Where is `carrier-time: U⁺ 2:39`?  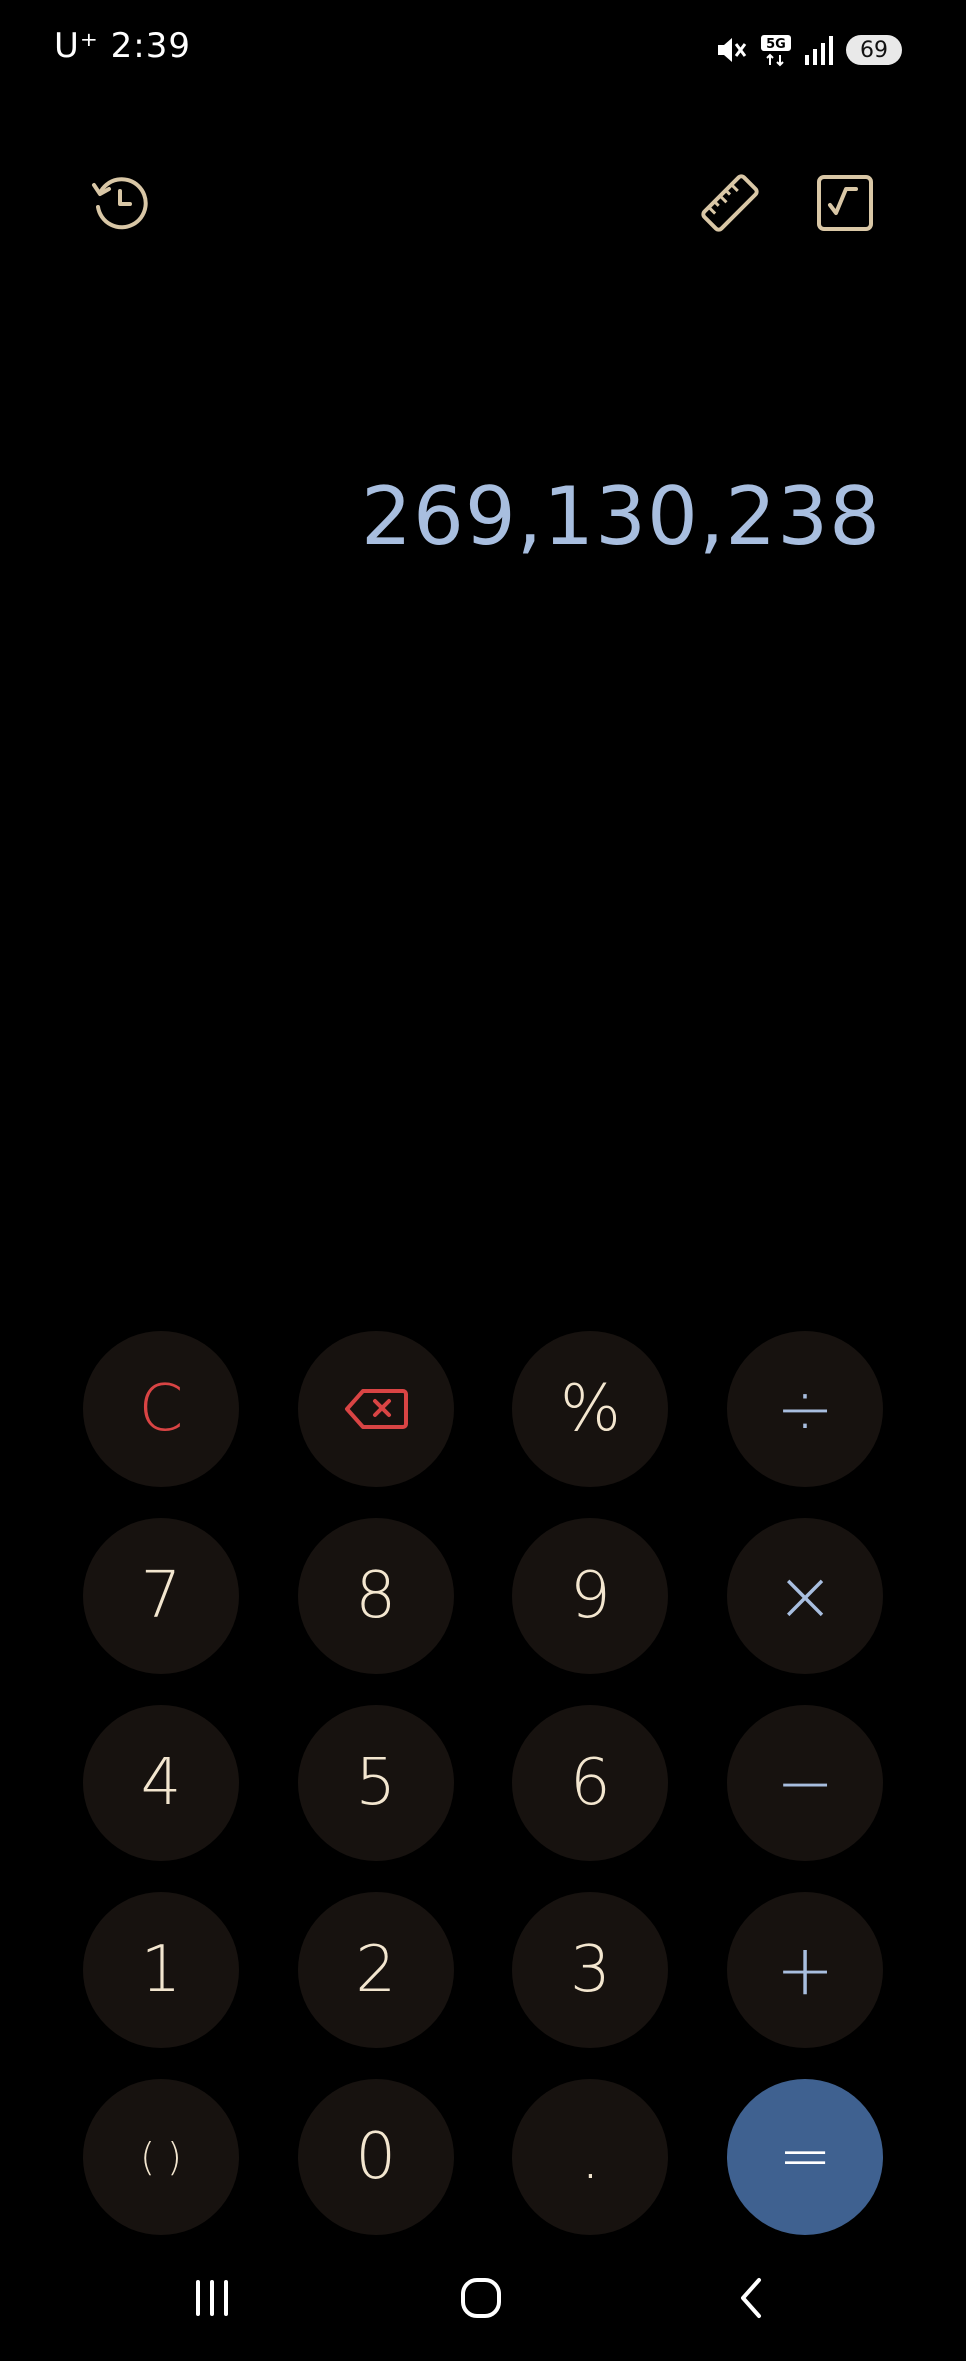
carrier-time: U⁺ 2:39 is located at coordinates (122, 46).